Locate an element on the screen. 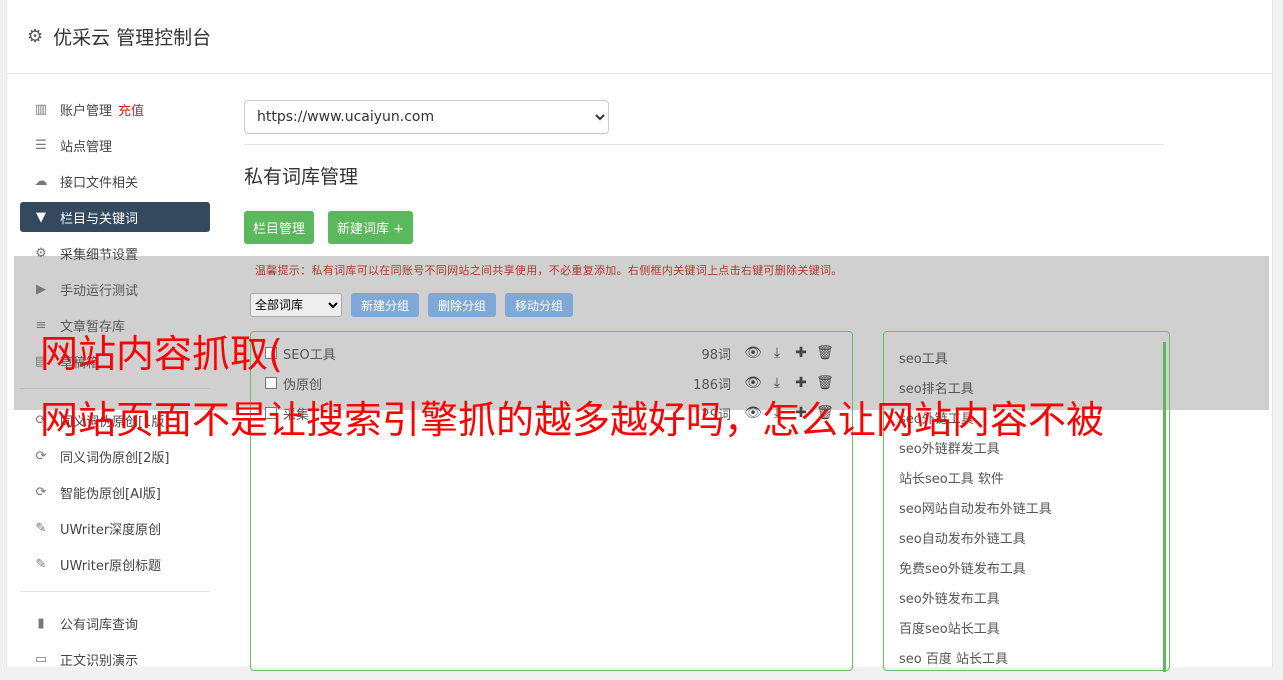 This screenshot has width=1283, height=680. keyword-item: seo排名工具 is located at coordinates (936, 387).